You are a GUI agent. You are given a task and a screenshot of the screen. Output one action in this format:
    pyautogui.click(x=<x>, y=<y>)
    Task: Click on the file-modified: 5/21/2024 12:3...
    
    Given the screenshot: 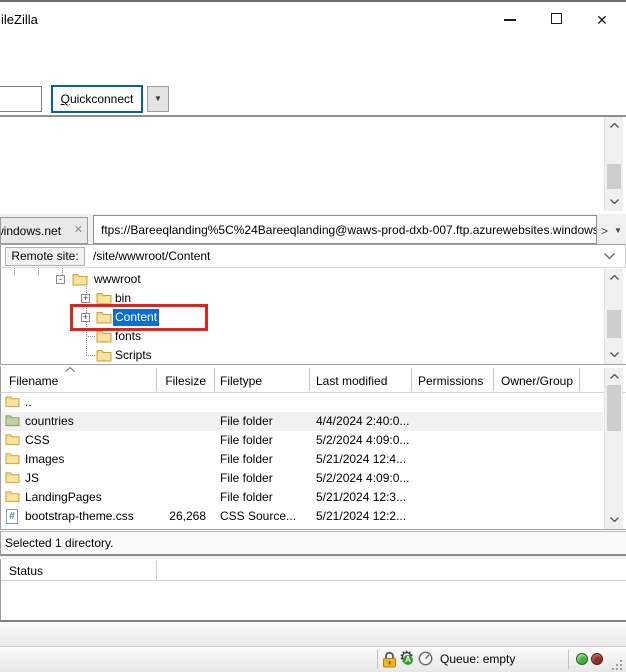 What is the action you would take?
    pyautogui.click(x=361, y=497)
    